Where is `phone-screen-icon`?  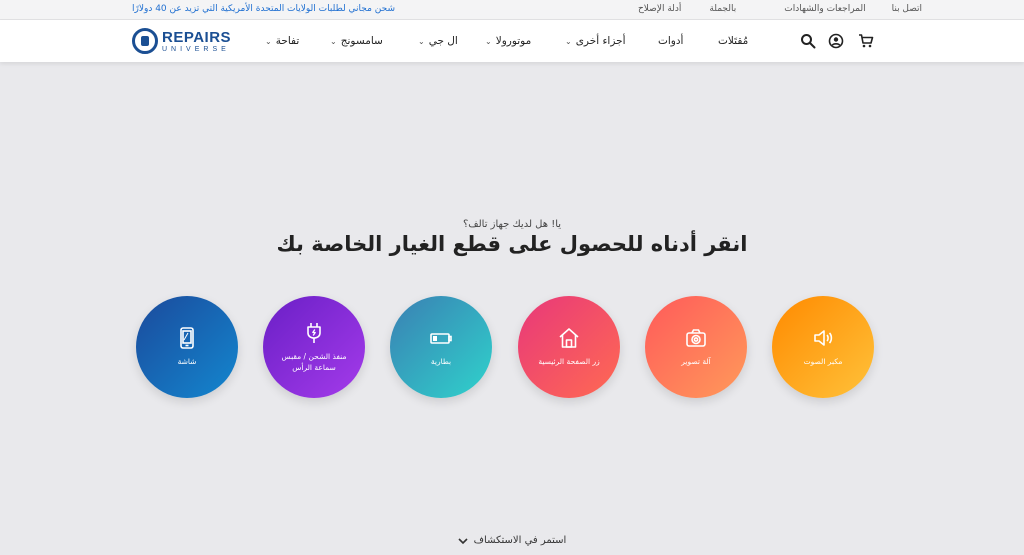
phone-screen-icon is located at coordinates (187, 338).